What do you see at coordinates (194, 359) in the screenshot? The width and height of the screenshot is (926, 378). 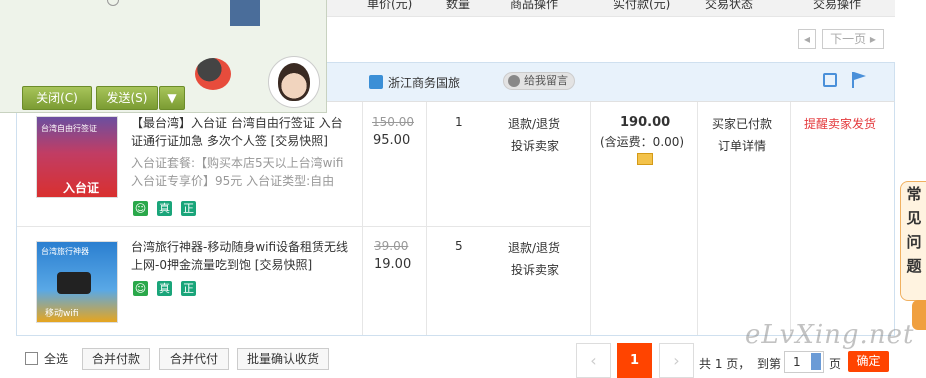 I see `merge-proxy-pay-button: 合并代付` at bounding box center [194, 359].